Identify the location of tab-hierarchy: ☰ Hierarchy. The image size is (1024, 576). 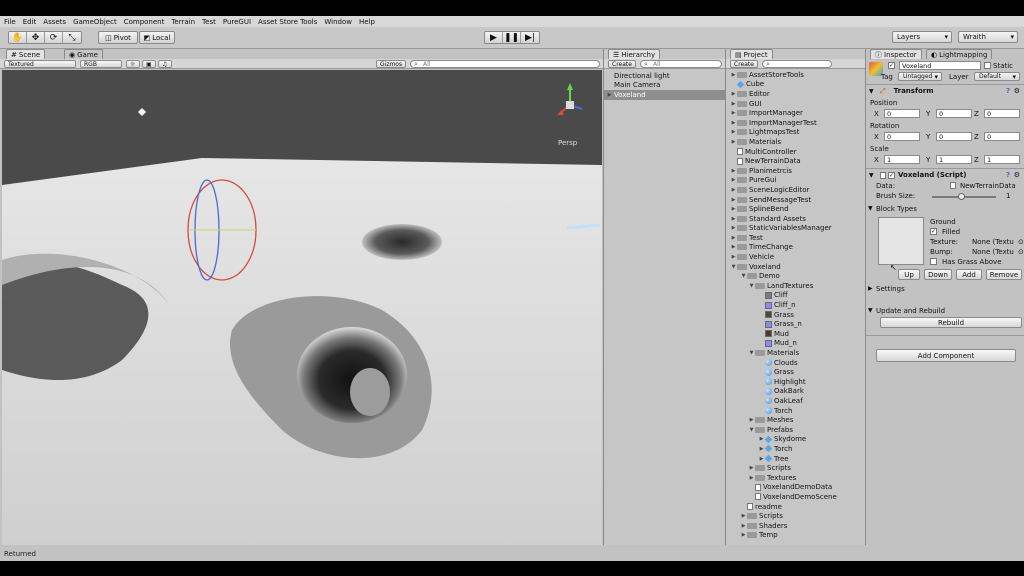
(634, 54).